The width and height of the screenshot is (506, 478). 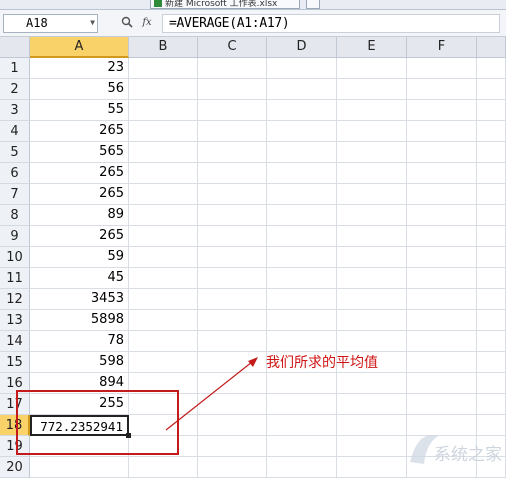 I want to click on annotation-arrow, so click(x=211, y=394).